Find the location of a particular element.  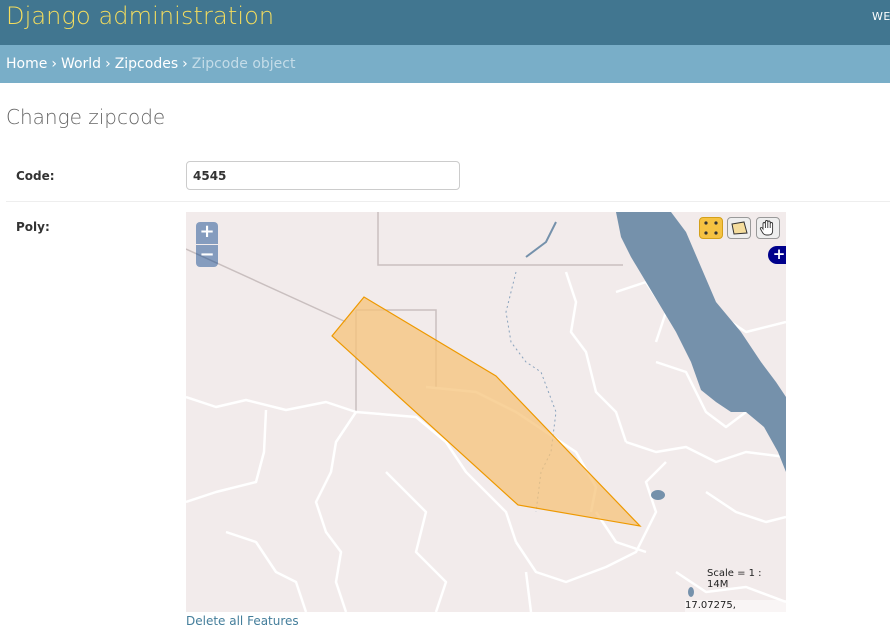

breadcrumb-world: World is located at coordinates (81, 64).